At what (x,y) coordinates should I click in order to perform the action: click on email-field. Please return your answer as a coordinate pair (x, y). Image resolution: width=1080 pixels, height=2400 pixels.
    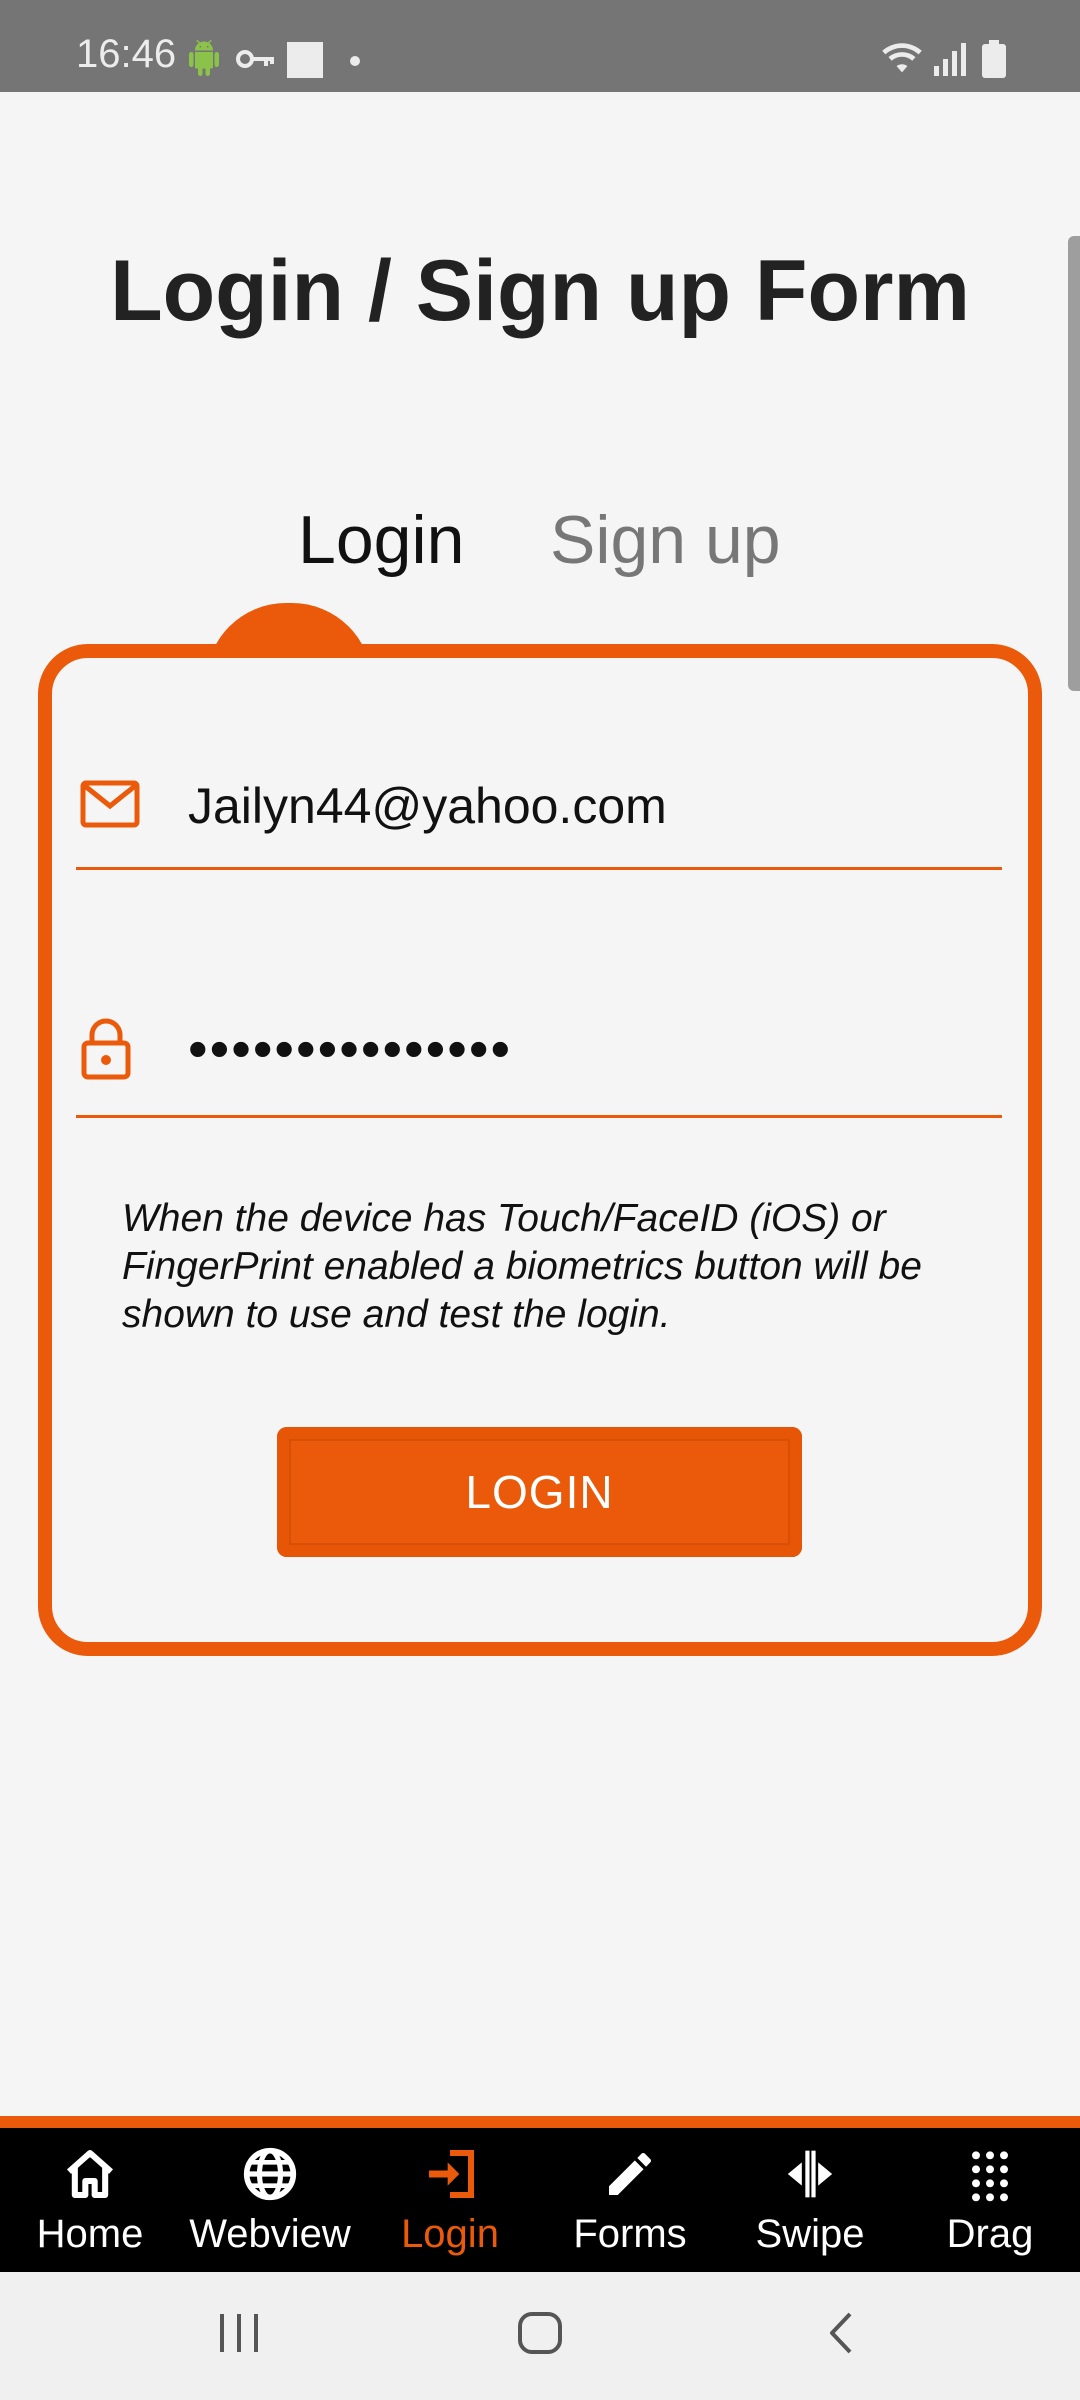
    Looking at the image, I should click on (539, 811).